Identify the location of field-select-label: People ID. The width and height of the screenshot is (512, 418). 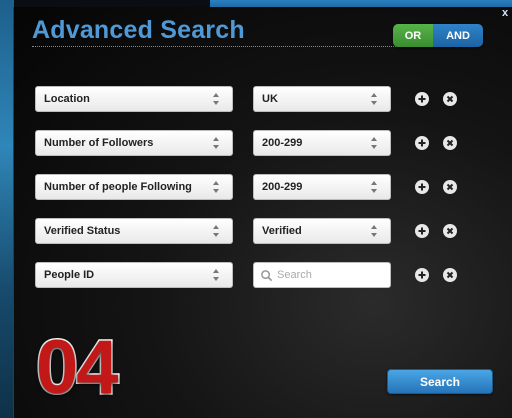
(69, 275).